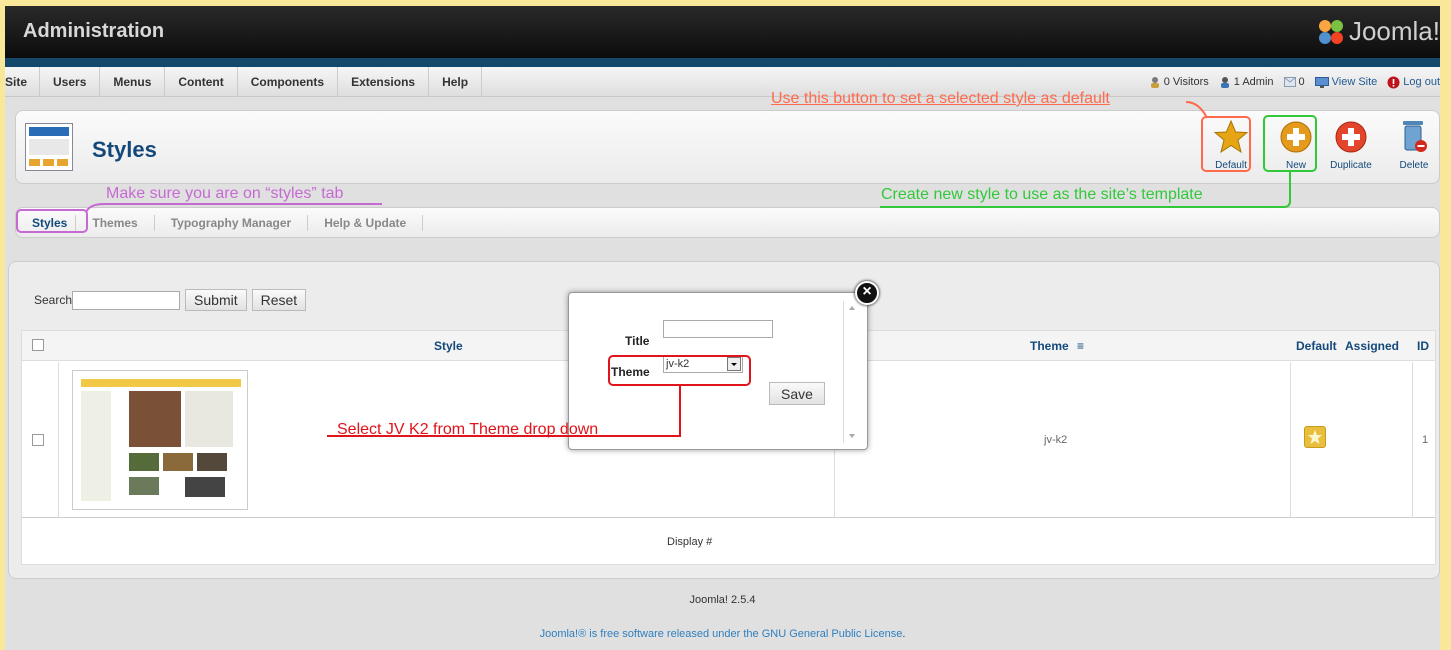 The height and width of the screenshot is (650, 1451). I want to click on admin-status: 1 Admin, so click(1246, 82).